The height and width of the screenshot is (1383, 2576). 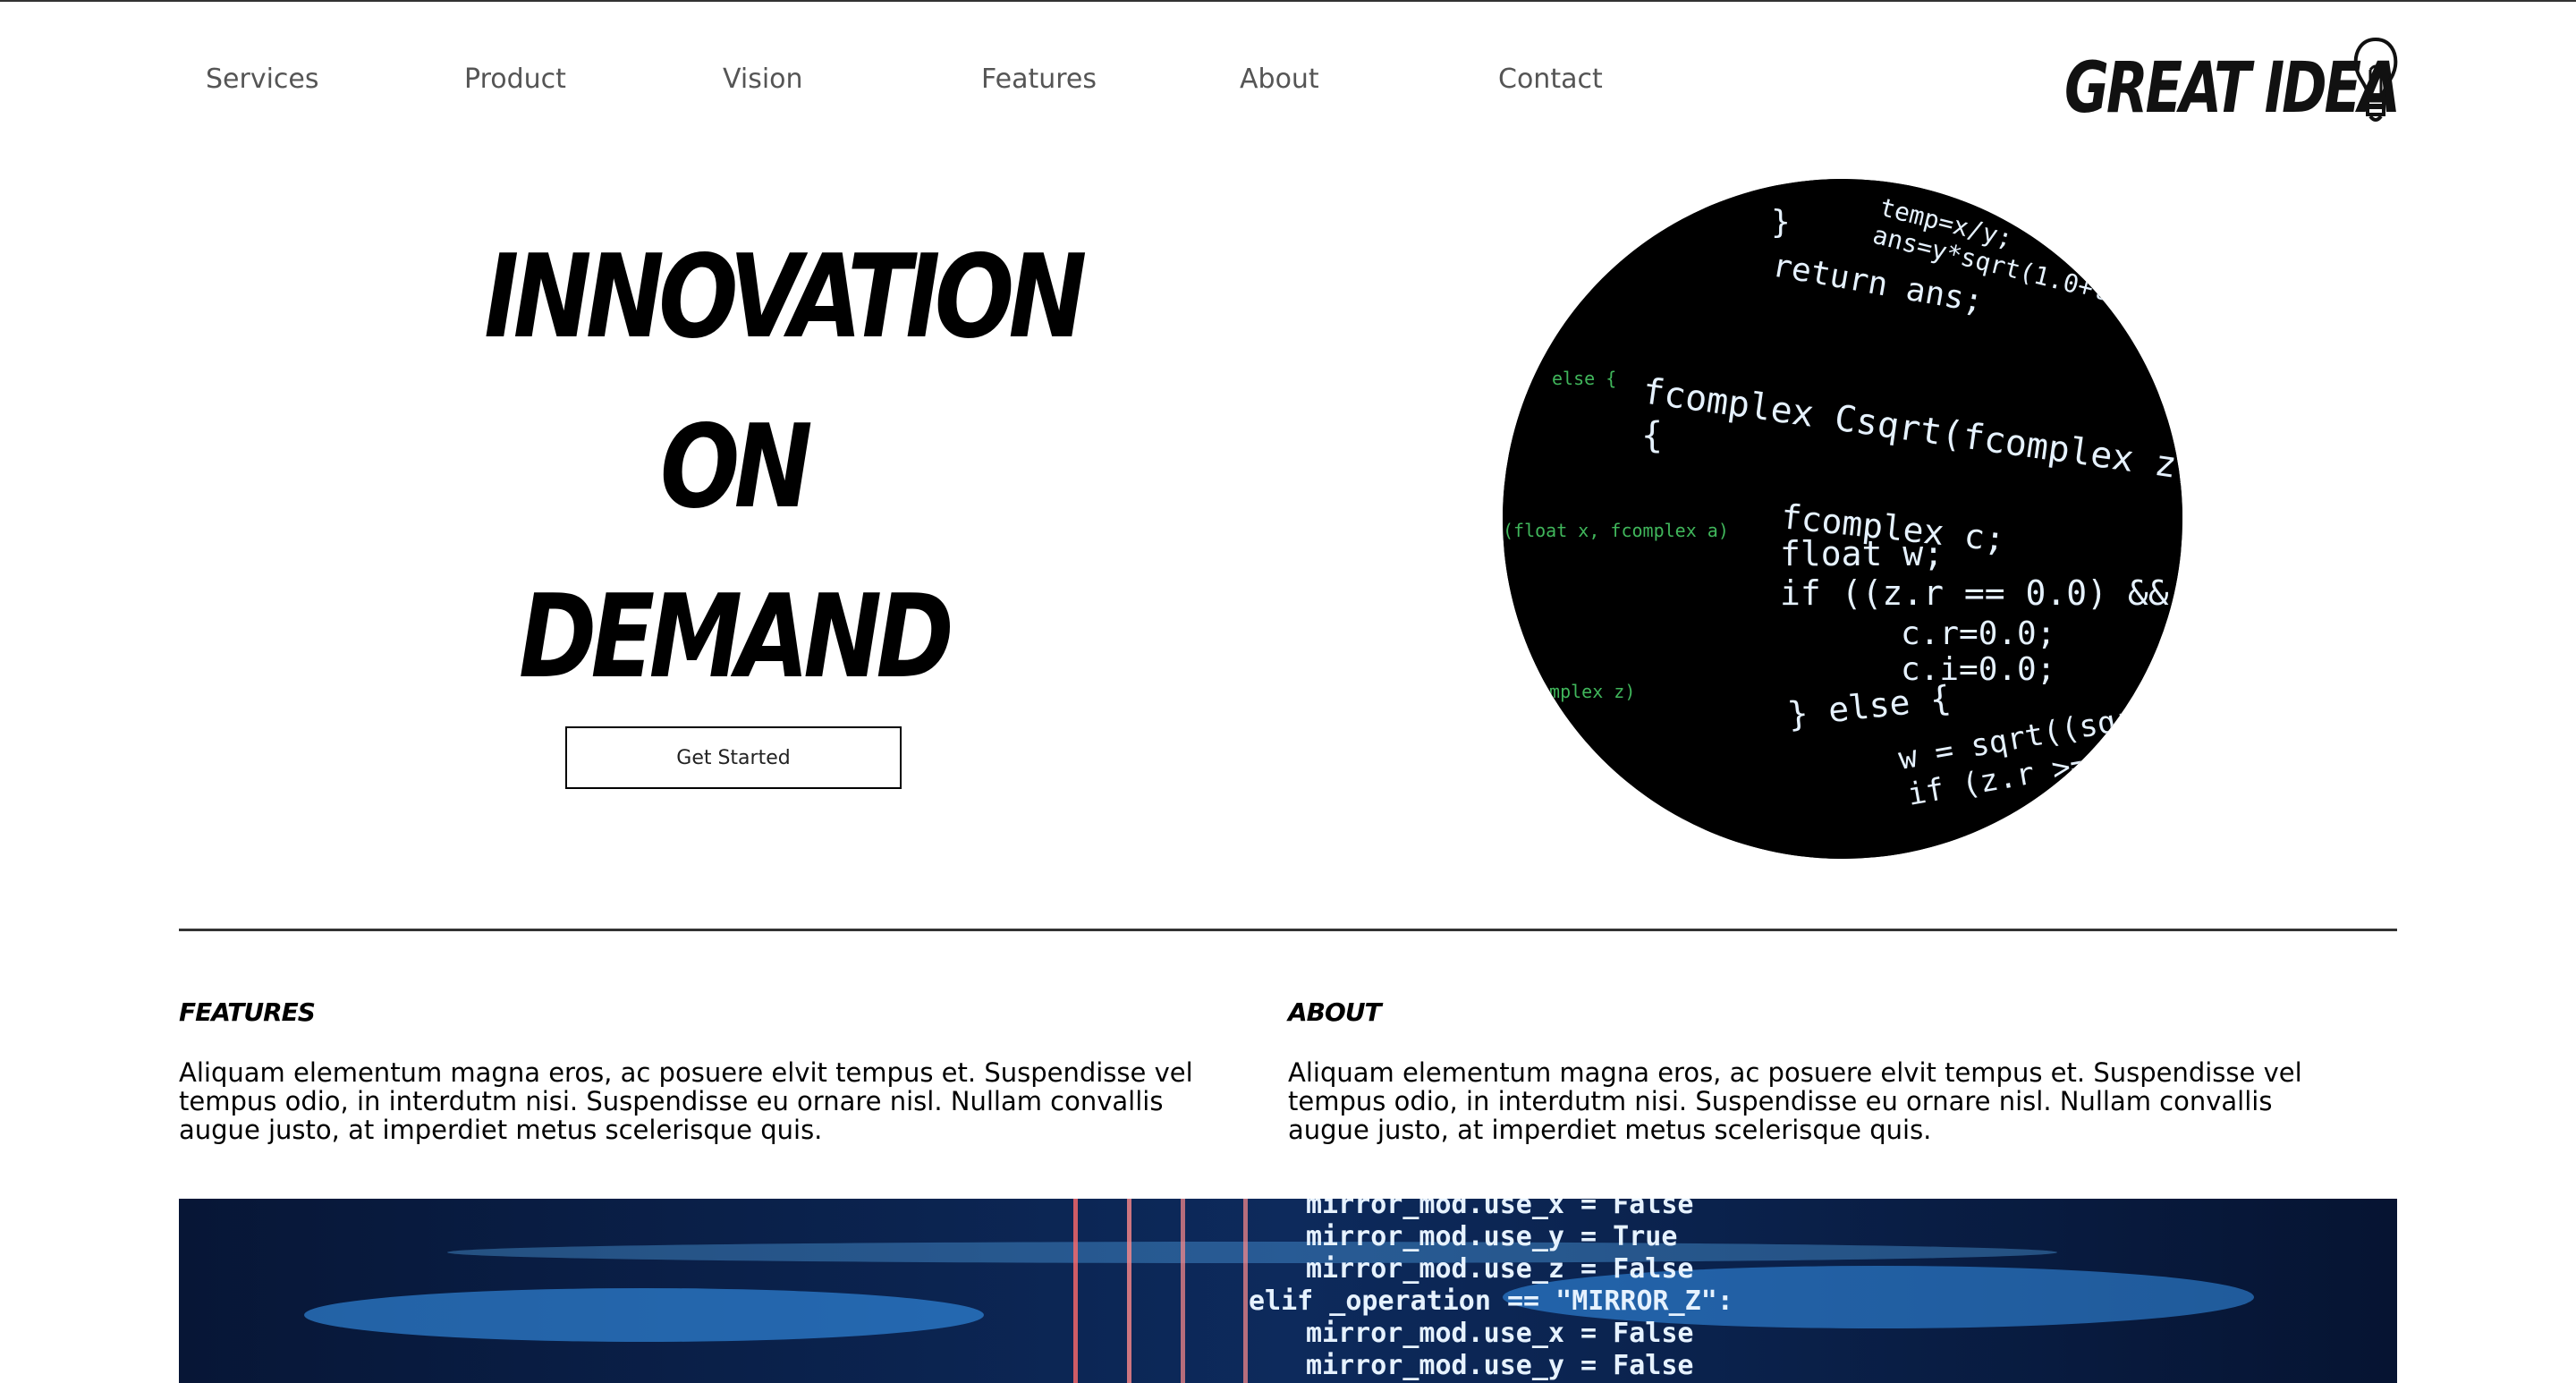 What do you see at coordinates (1279, 79) in the screenshot?
I see `nav-about: About` at bounding box center [1279, 79].